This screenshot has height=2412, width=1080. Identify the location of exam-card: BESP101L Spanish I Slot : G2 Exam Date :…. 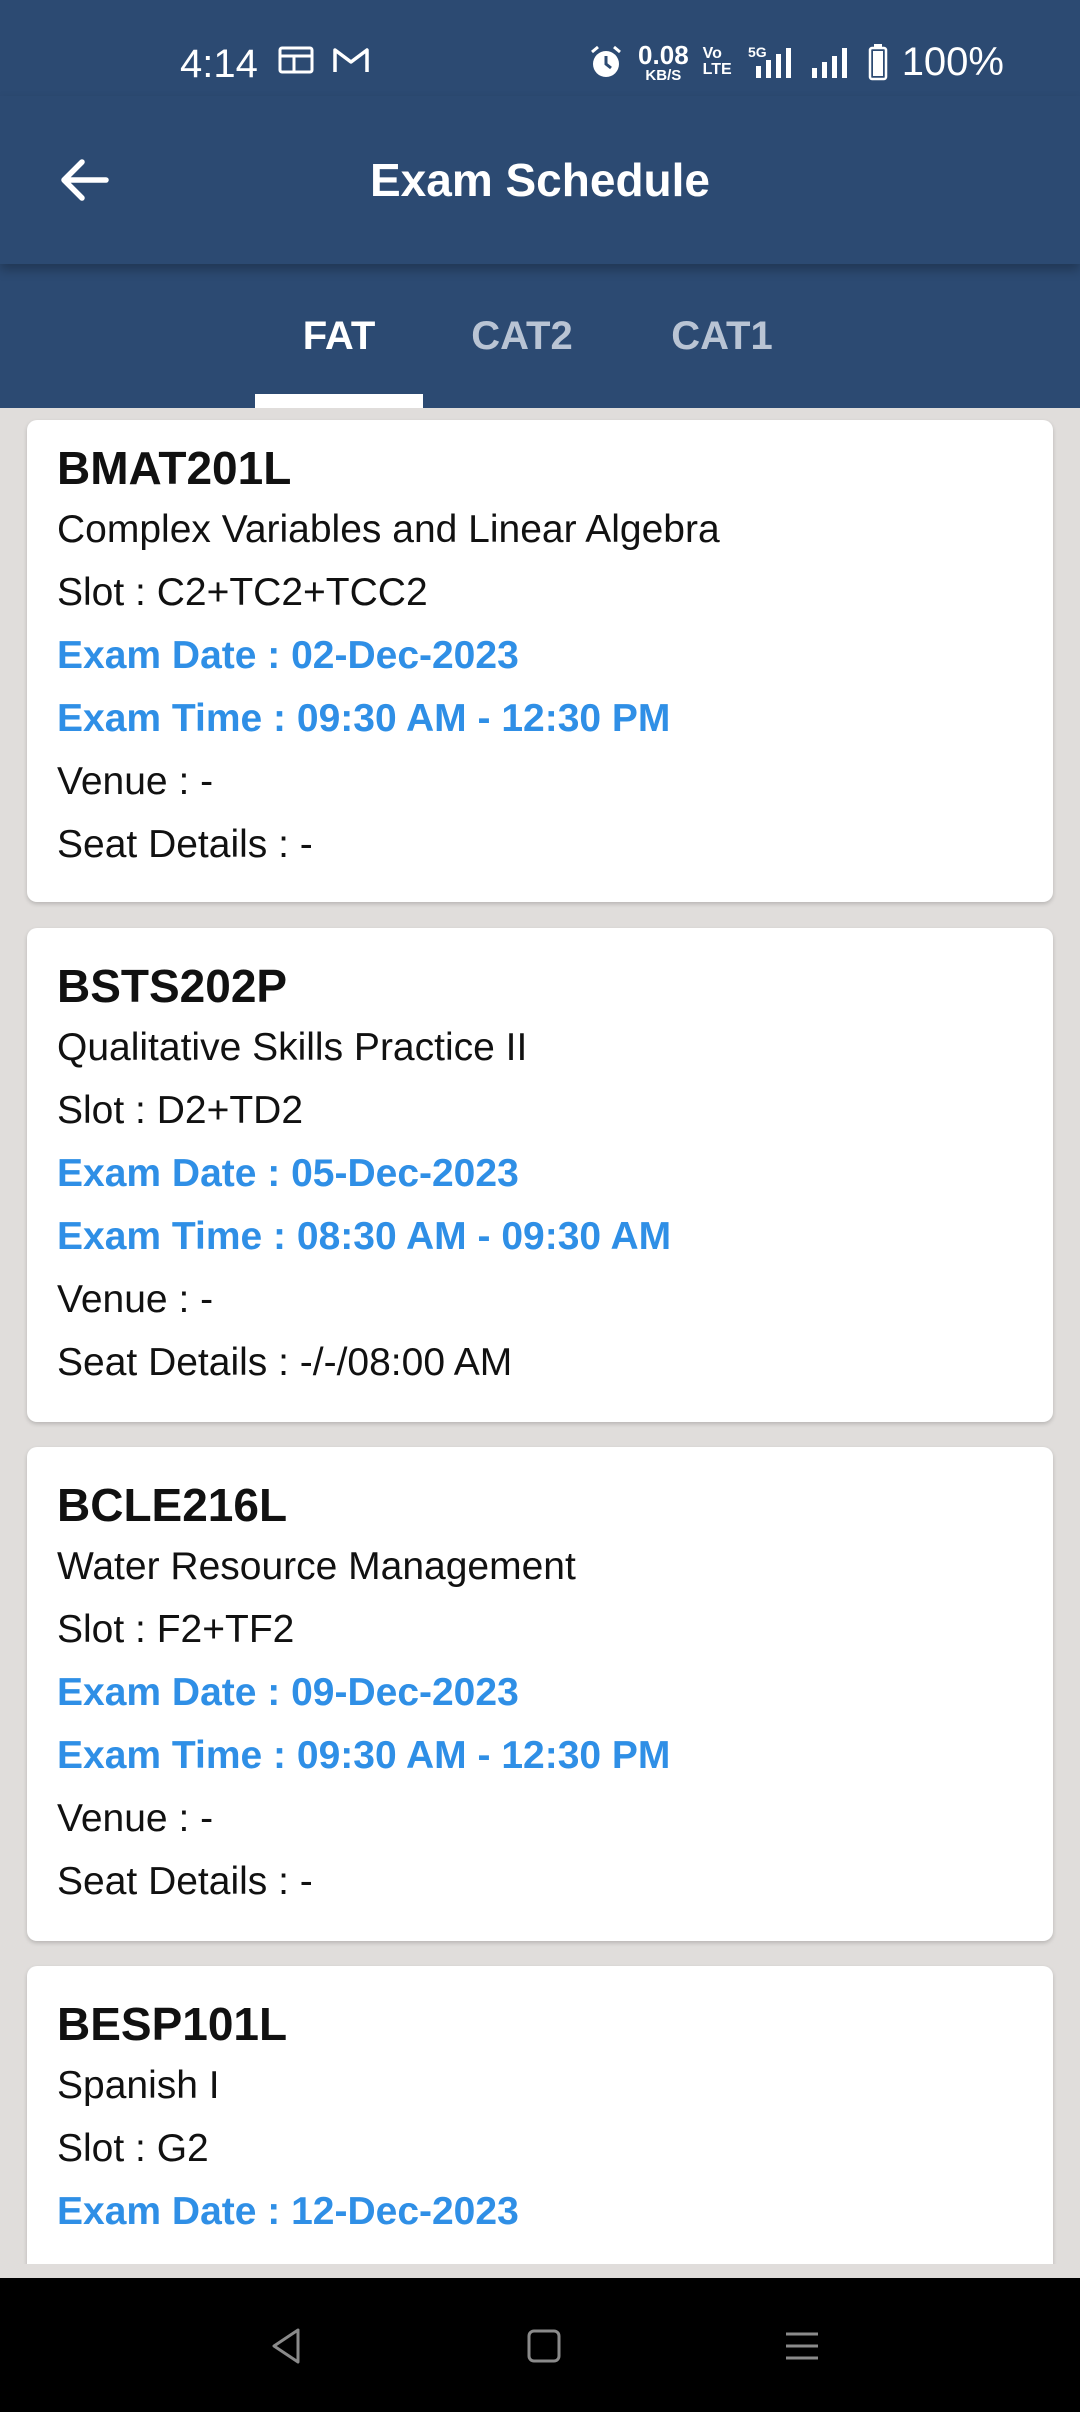
(540, 2115).